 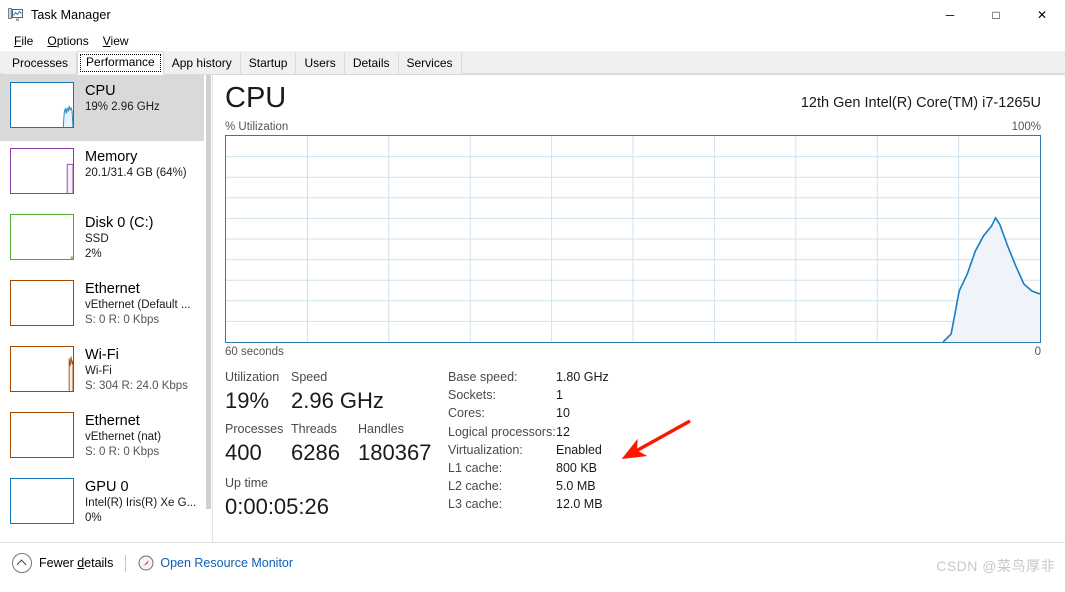 What do you see at coordinates (995, 566) in the screenshot?
I see `watermark: CSDN @菜鸟厚非` at bounding box center [995, 566].